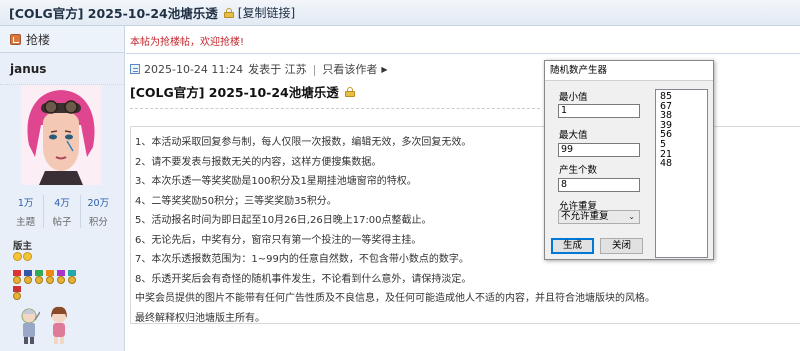  I want to click on author-only-link: 只看该作者, so click(349, 69).